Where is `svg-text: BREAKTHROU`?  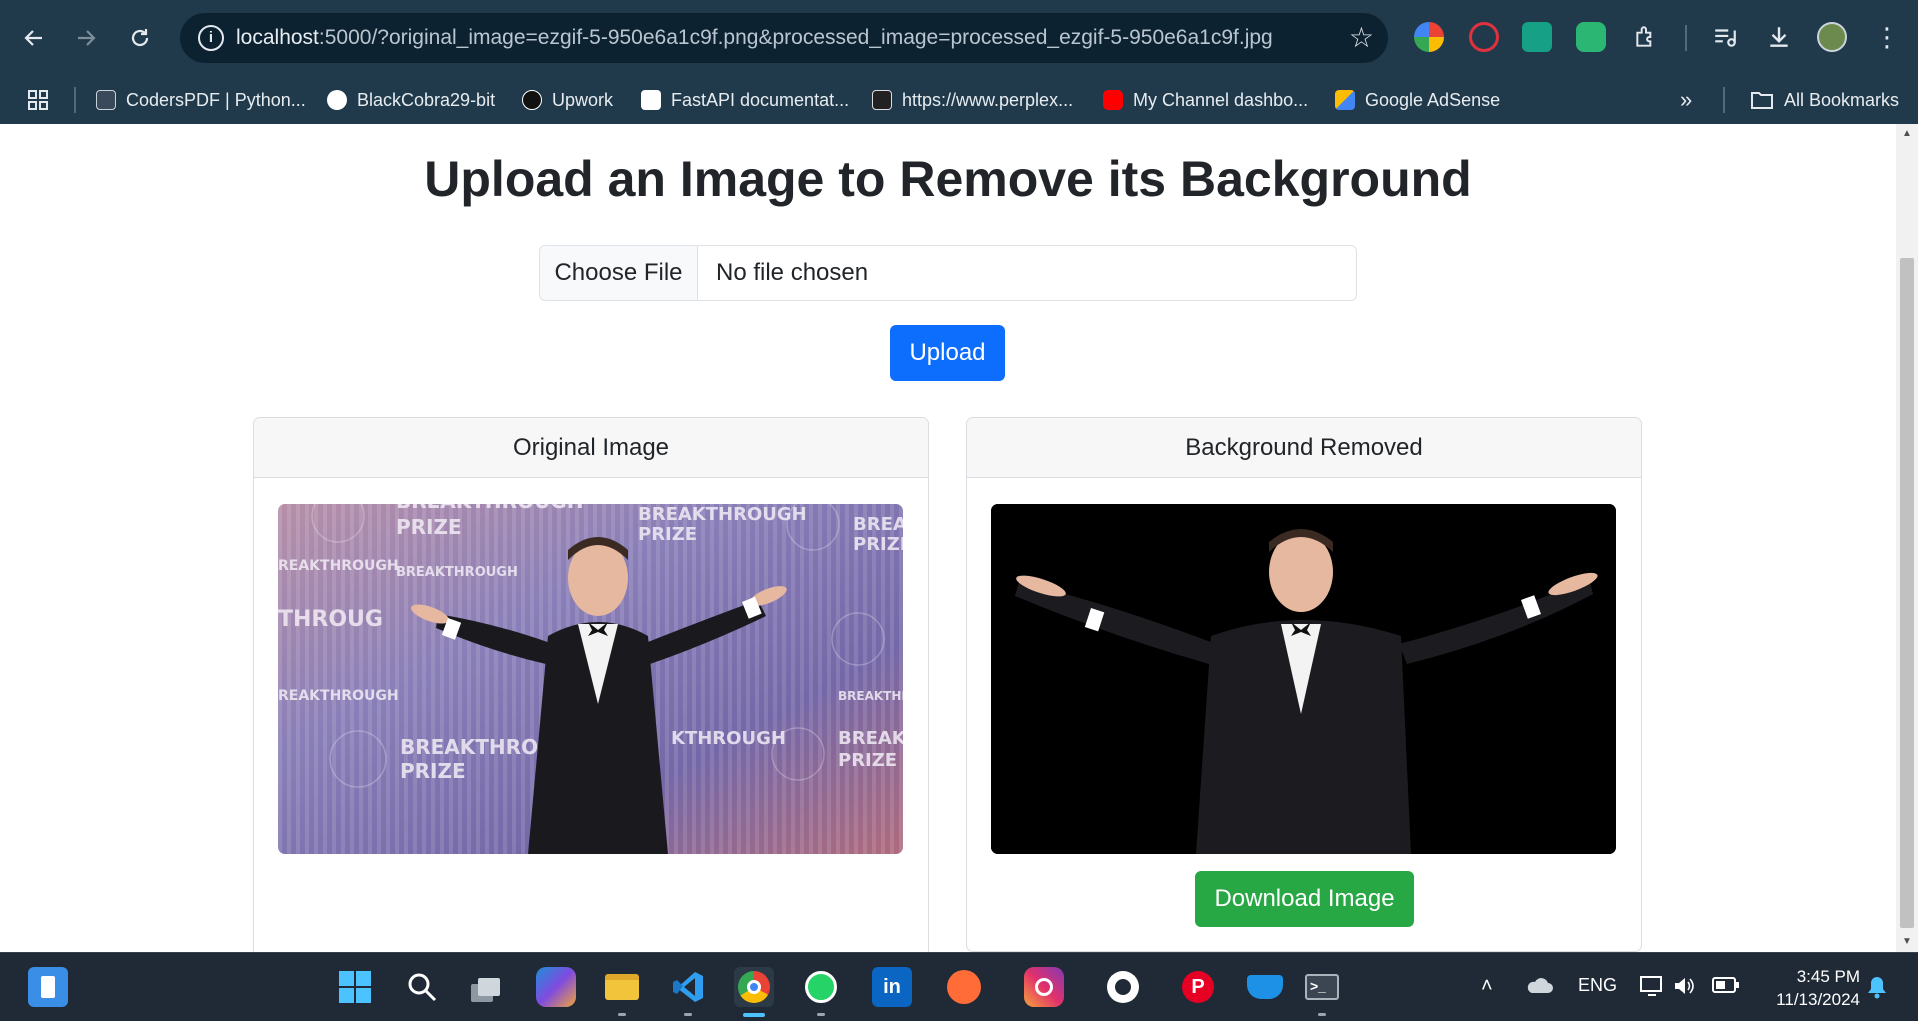
svg-text: BREAKTHROU is located at coordinates (870, 696).